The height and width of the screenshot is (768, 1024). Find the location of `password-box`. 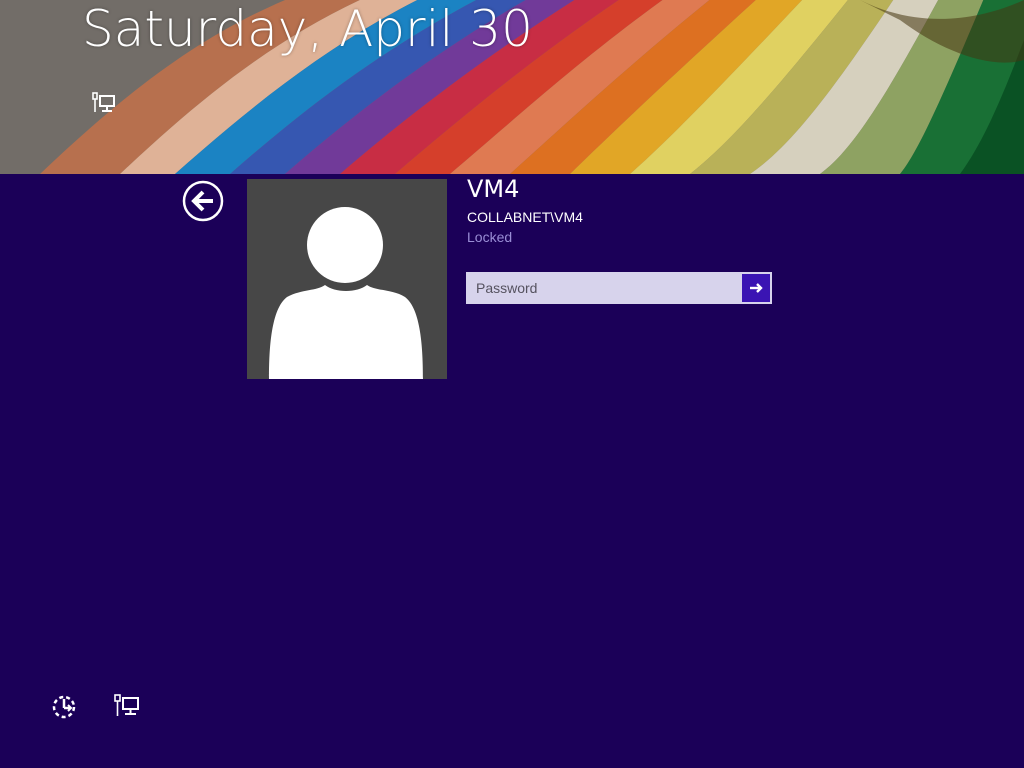

password-box is located at coordinates (619, 288).